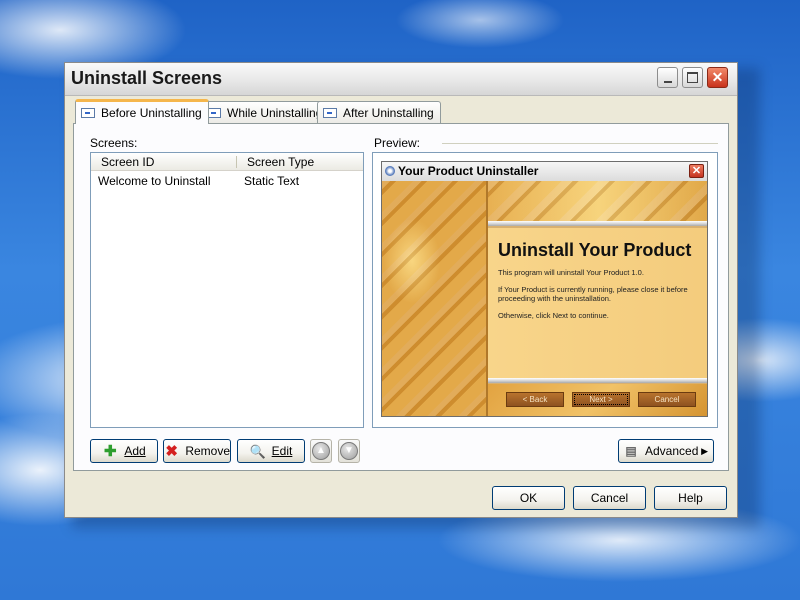  Describe the element at coordinates (401, 79) in the screenshot. I see `title-bar: Uninstall Screens ✕` at that location.